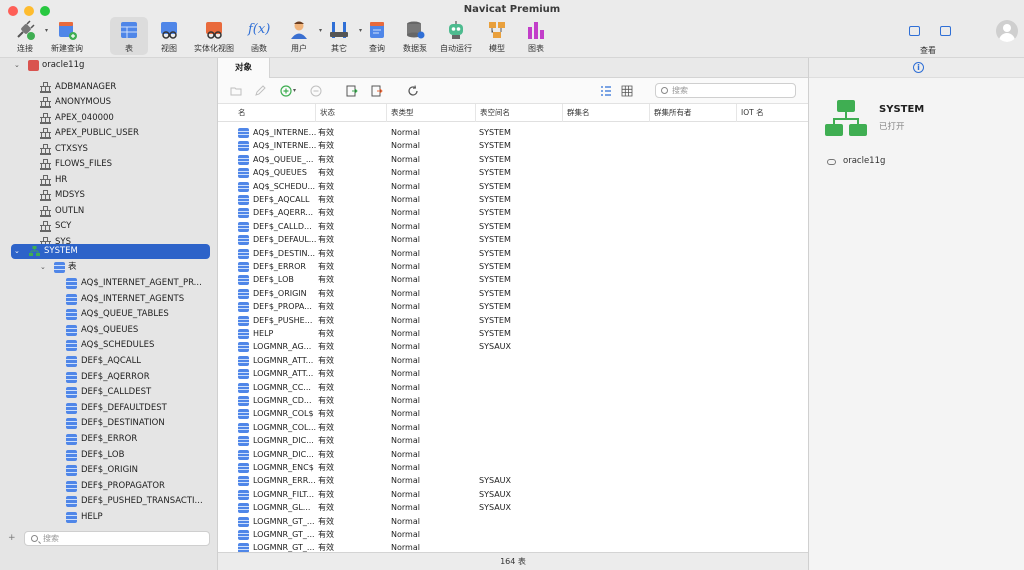  Describe the element at coordinates (513, 172) in the screenshot. I see `table-row: AQ$_QUEUES 有效 Normal SYSTEM` at that location.